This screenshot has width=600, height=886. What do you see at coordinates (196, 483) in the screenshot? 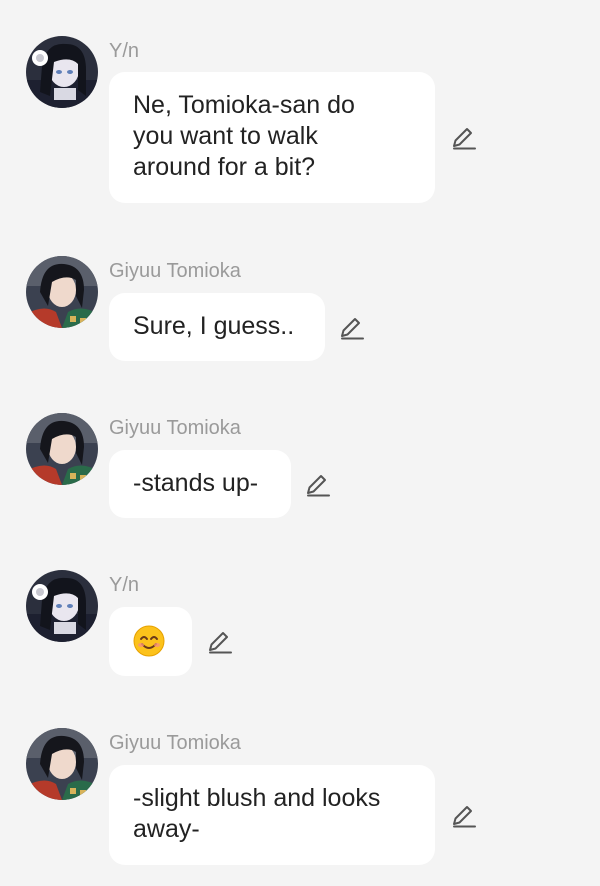
I see `message-text: -stands up-` at bounding box center [196, 483].